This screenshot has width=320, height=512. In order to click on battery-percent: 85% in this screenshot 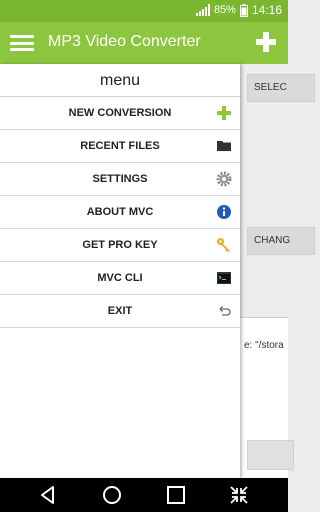, I will do `click(224, 10)`.